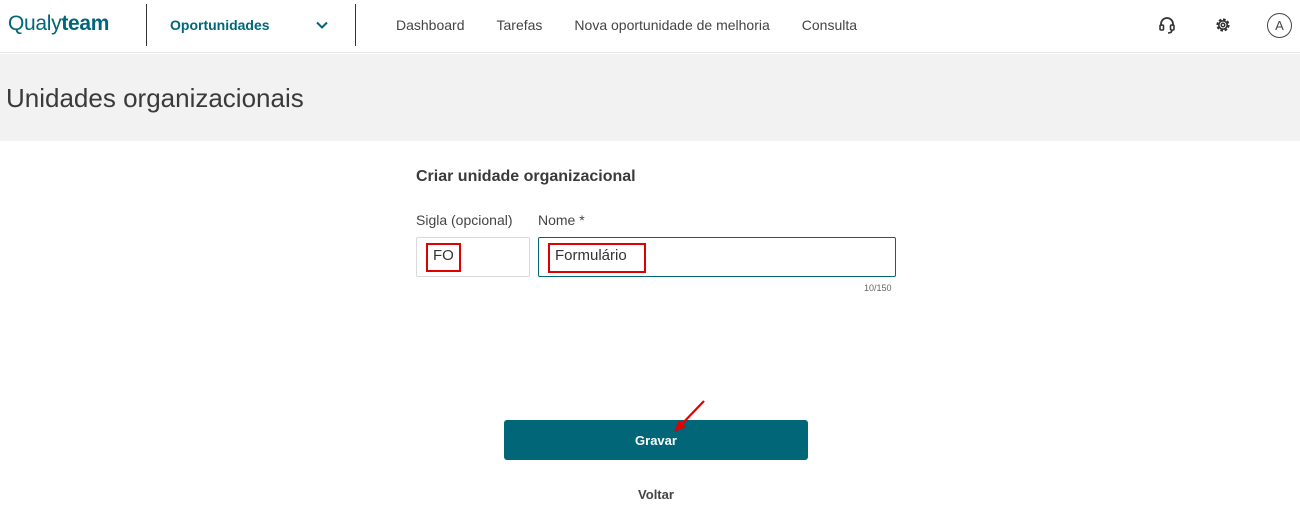  I want to click on user-avatar: A, so click(1279, 25).